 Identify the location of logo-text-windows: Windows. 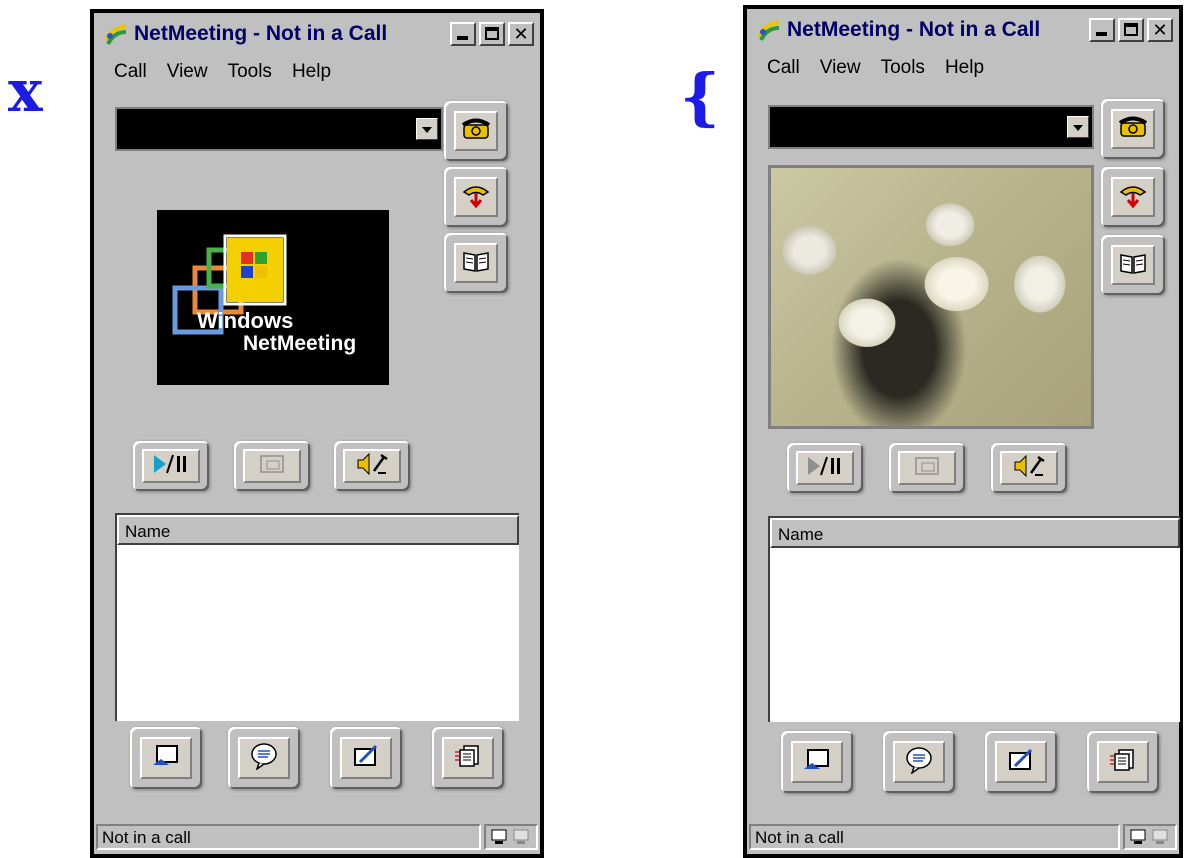
(245, 320).